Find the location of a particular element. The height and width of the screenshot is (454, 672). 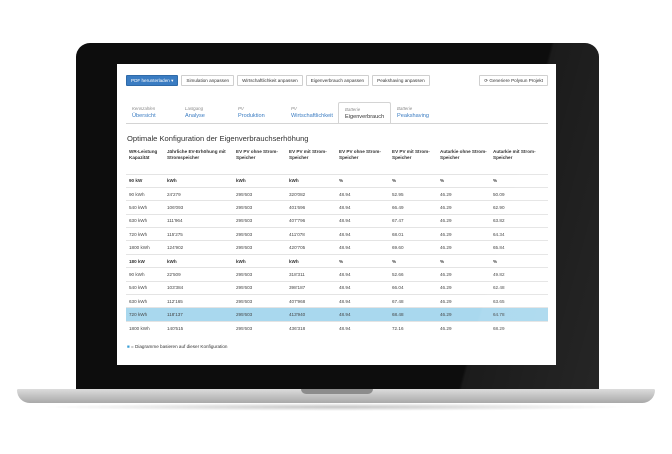

column-header: WR-Leistung Kapazität is located at coordinates (143, 154).